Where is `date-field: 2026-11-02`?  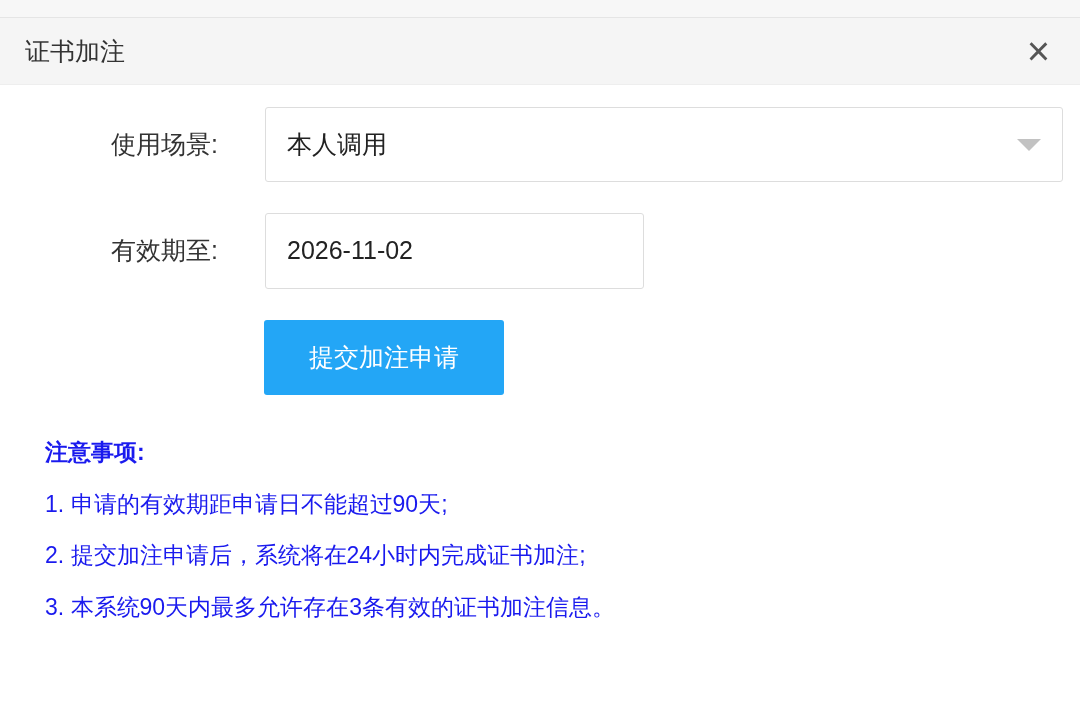
date-field: 2026-11-02 is located at coordinates (454, 251).